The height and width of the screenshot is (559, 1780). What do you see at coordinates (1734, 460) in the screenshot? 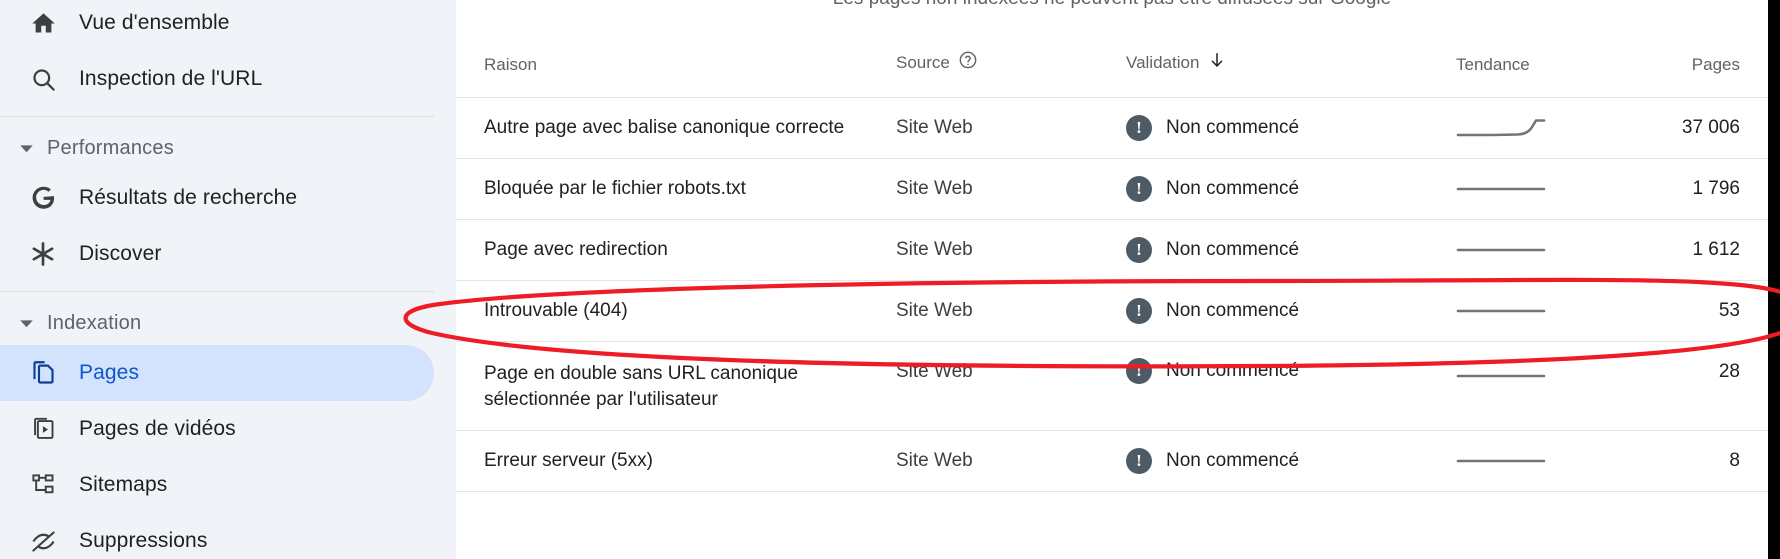
I see `pages-count: 8` at bounding box center [1734, 460].